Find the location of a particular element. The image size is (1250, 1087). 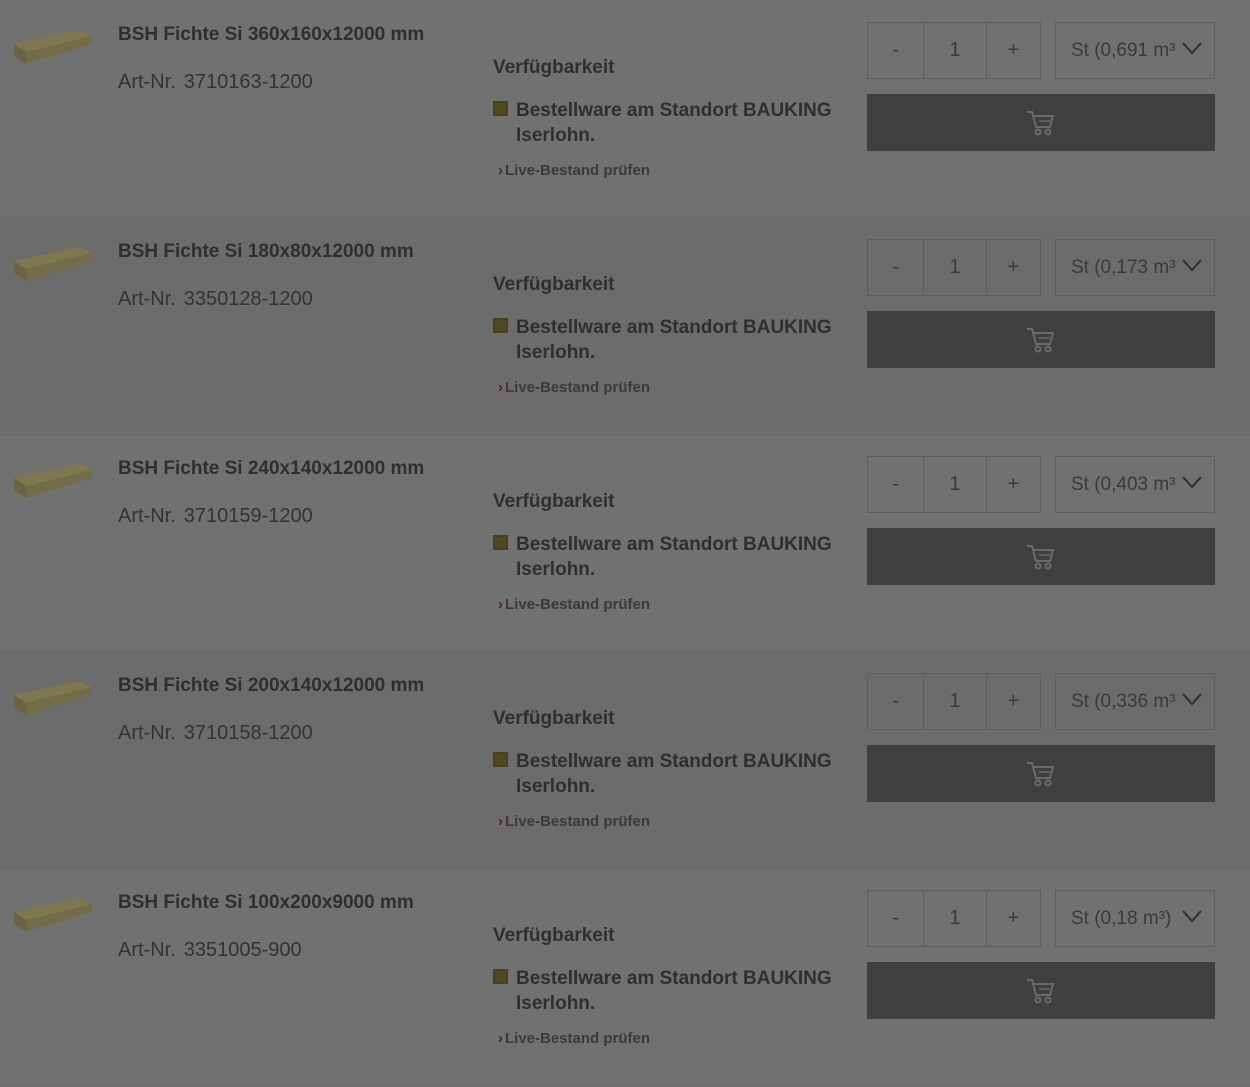

unit-select-value: St (0,403 m³ is located at coordinates (1123, 484).